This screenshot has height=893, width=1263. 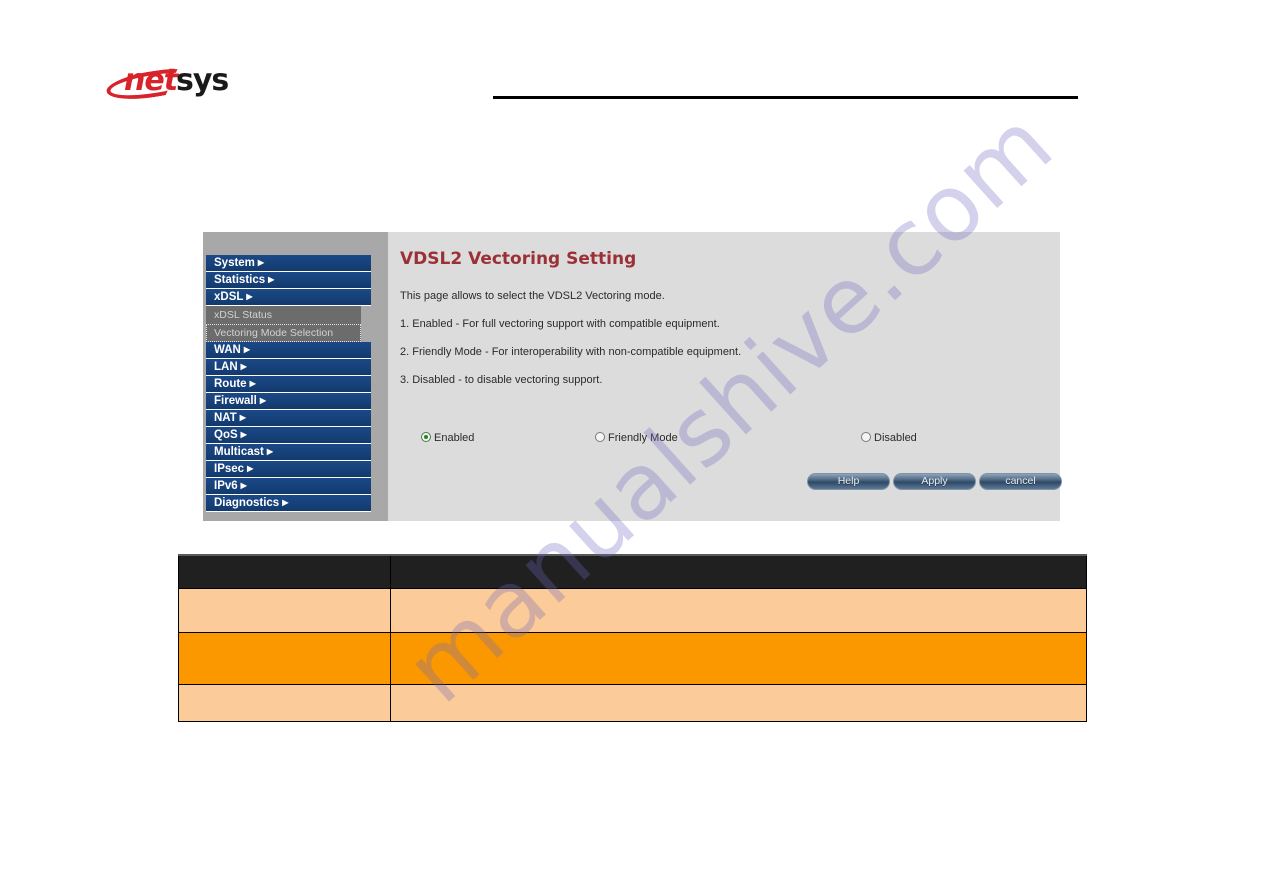 I want to click on radio-button-friendly-mode, so click(x=600, y=437).